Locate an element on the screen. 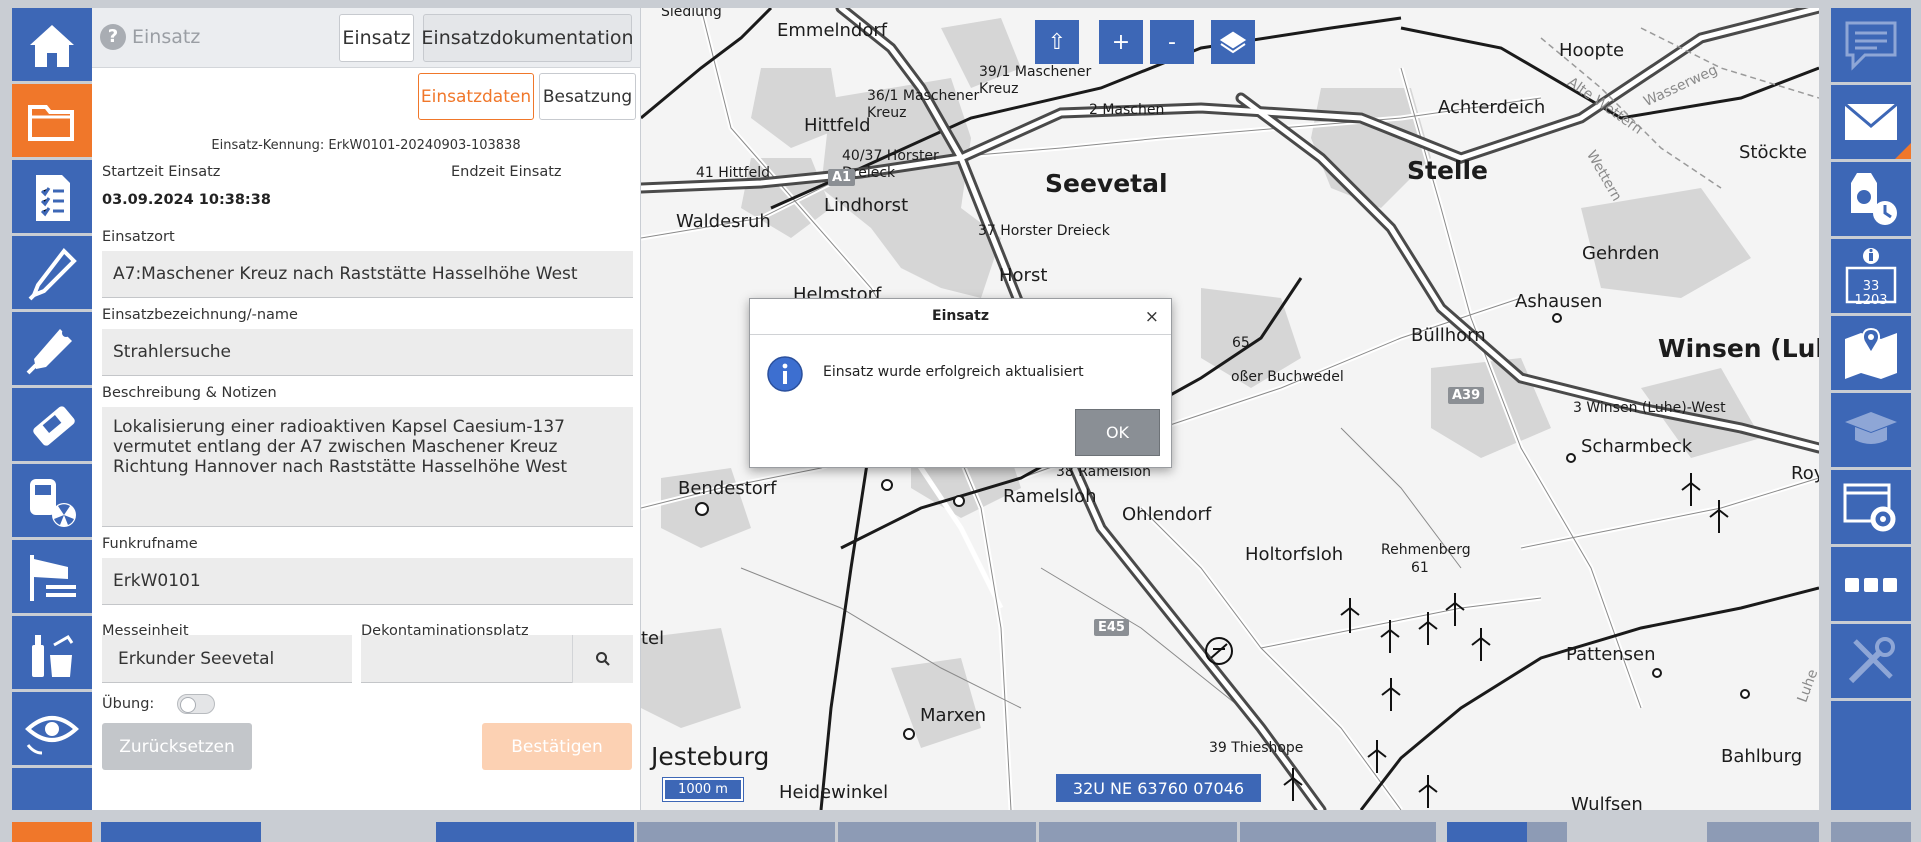 This screenshot has width=1921, height=842. map-marker-button is located at coordinates (1871, 354).